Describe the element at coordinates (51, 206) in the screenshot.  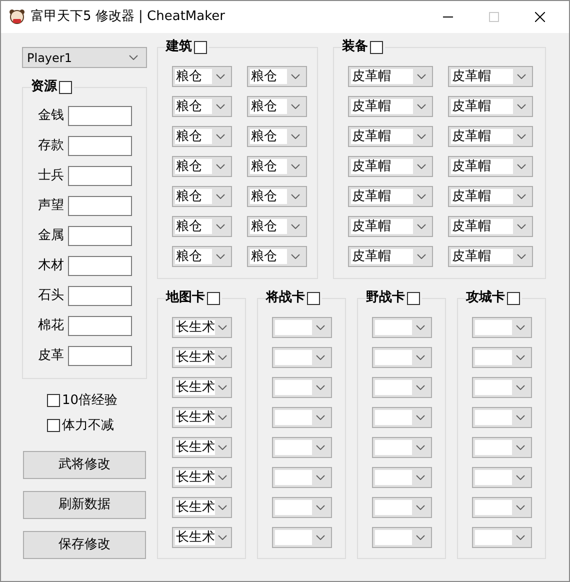
I see `field-label: 声望` at that location.